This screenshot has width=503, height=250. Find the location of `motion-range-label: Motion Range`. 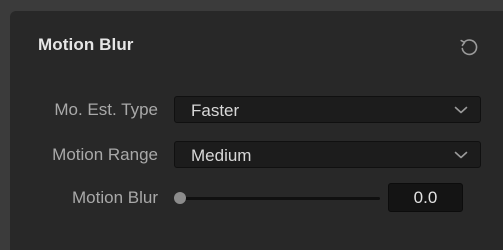

motion-range-label: Motion Range is located at coordinates (105, 154).